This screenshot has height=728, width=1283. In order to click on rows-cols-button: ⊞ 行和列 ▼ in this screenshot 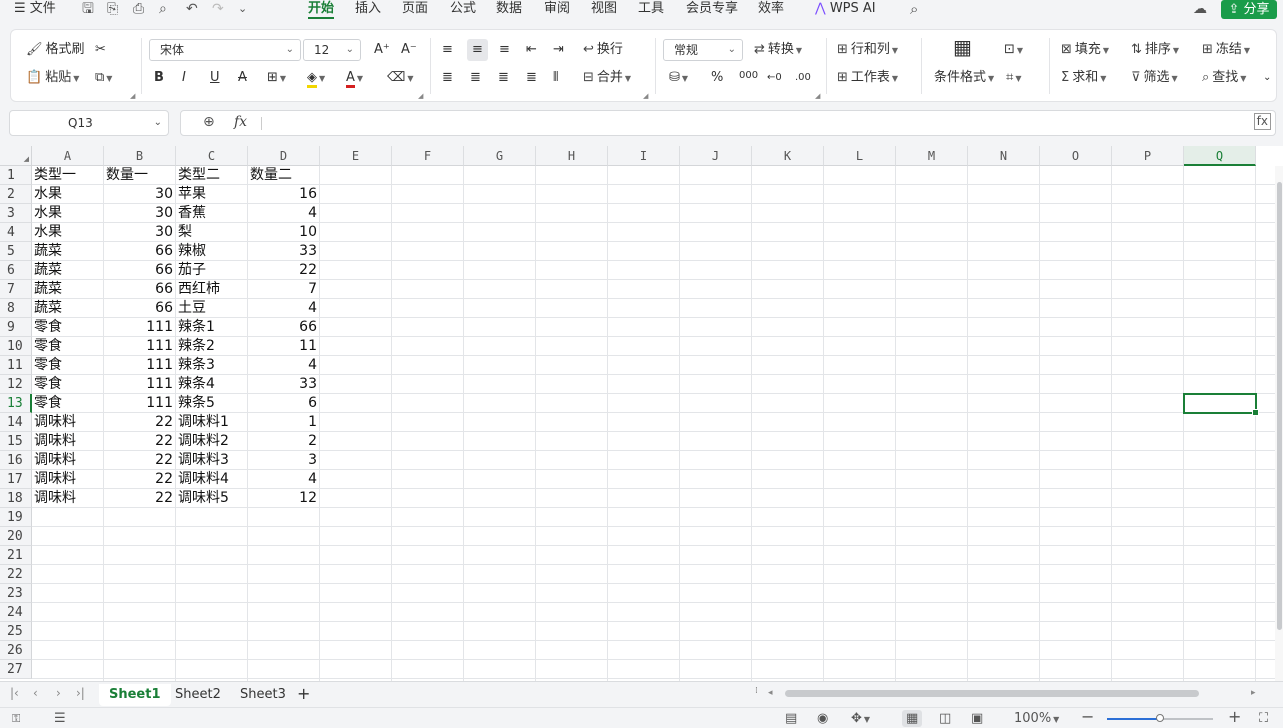, I will do `click(867, 50)`.